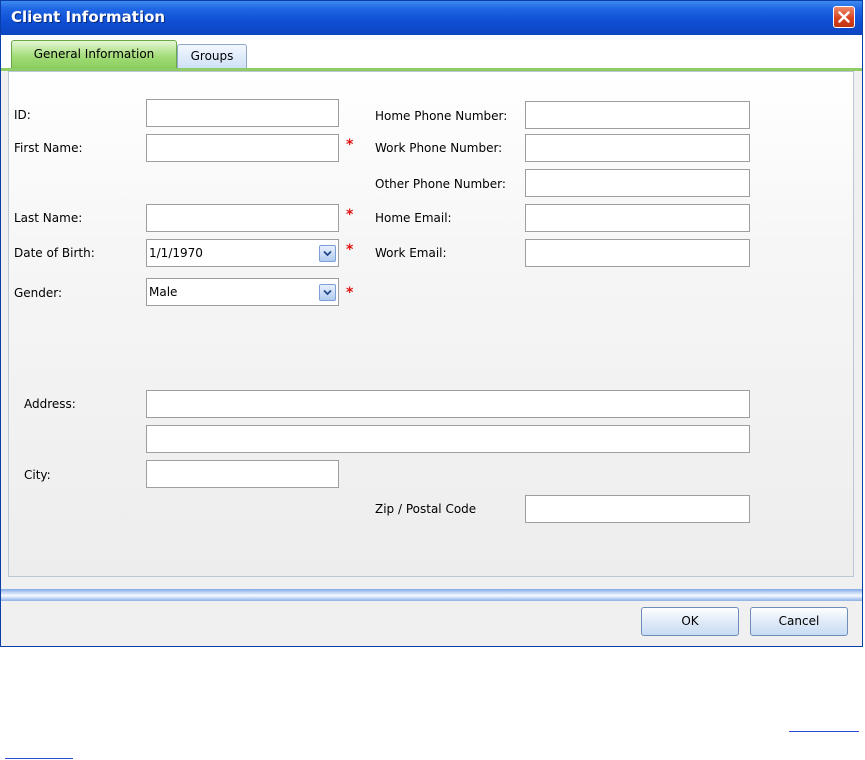  I want to click on zip-input, so click(637, 509).